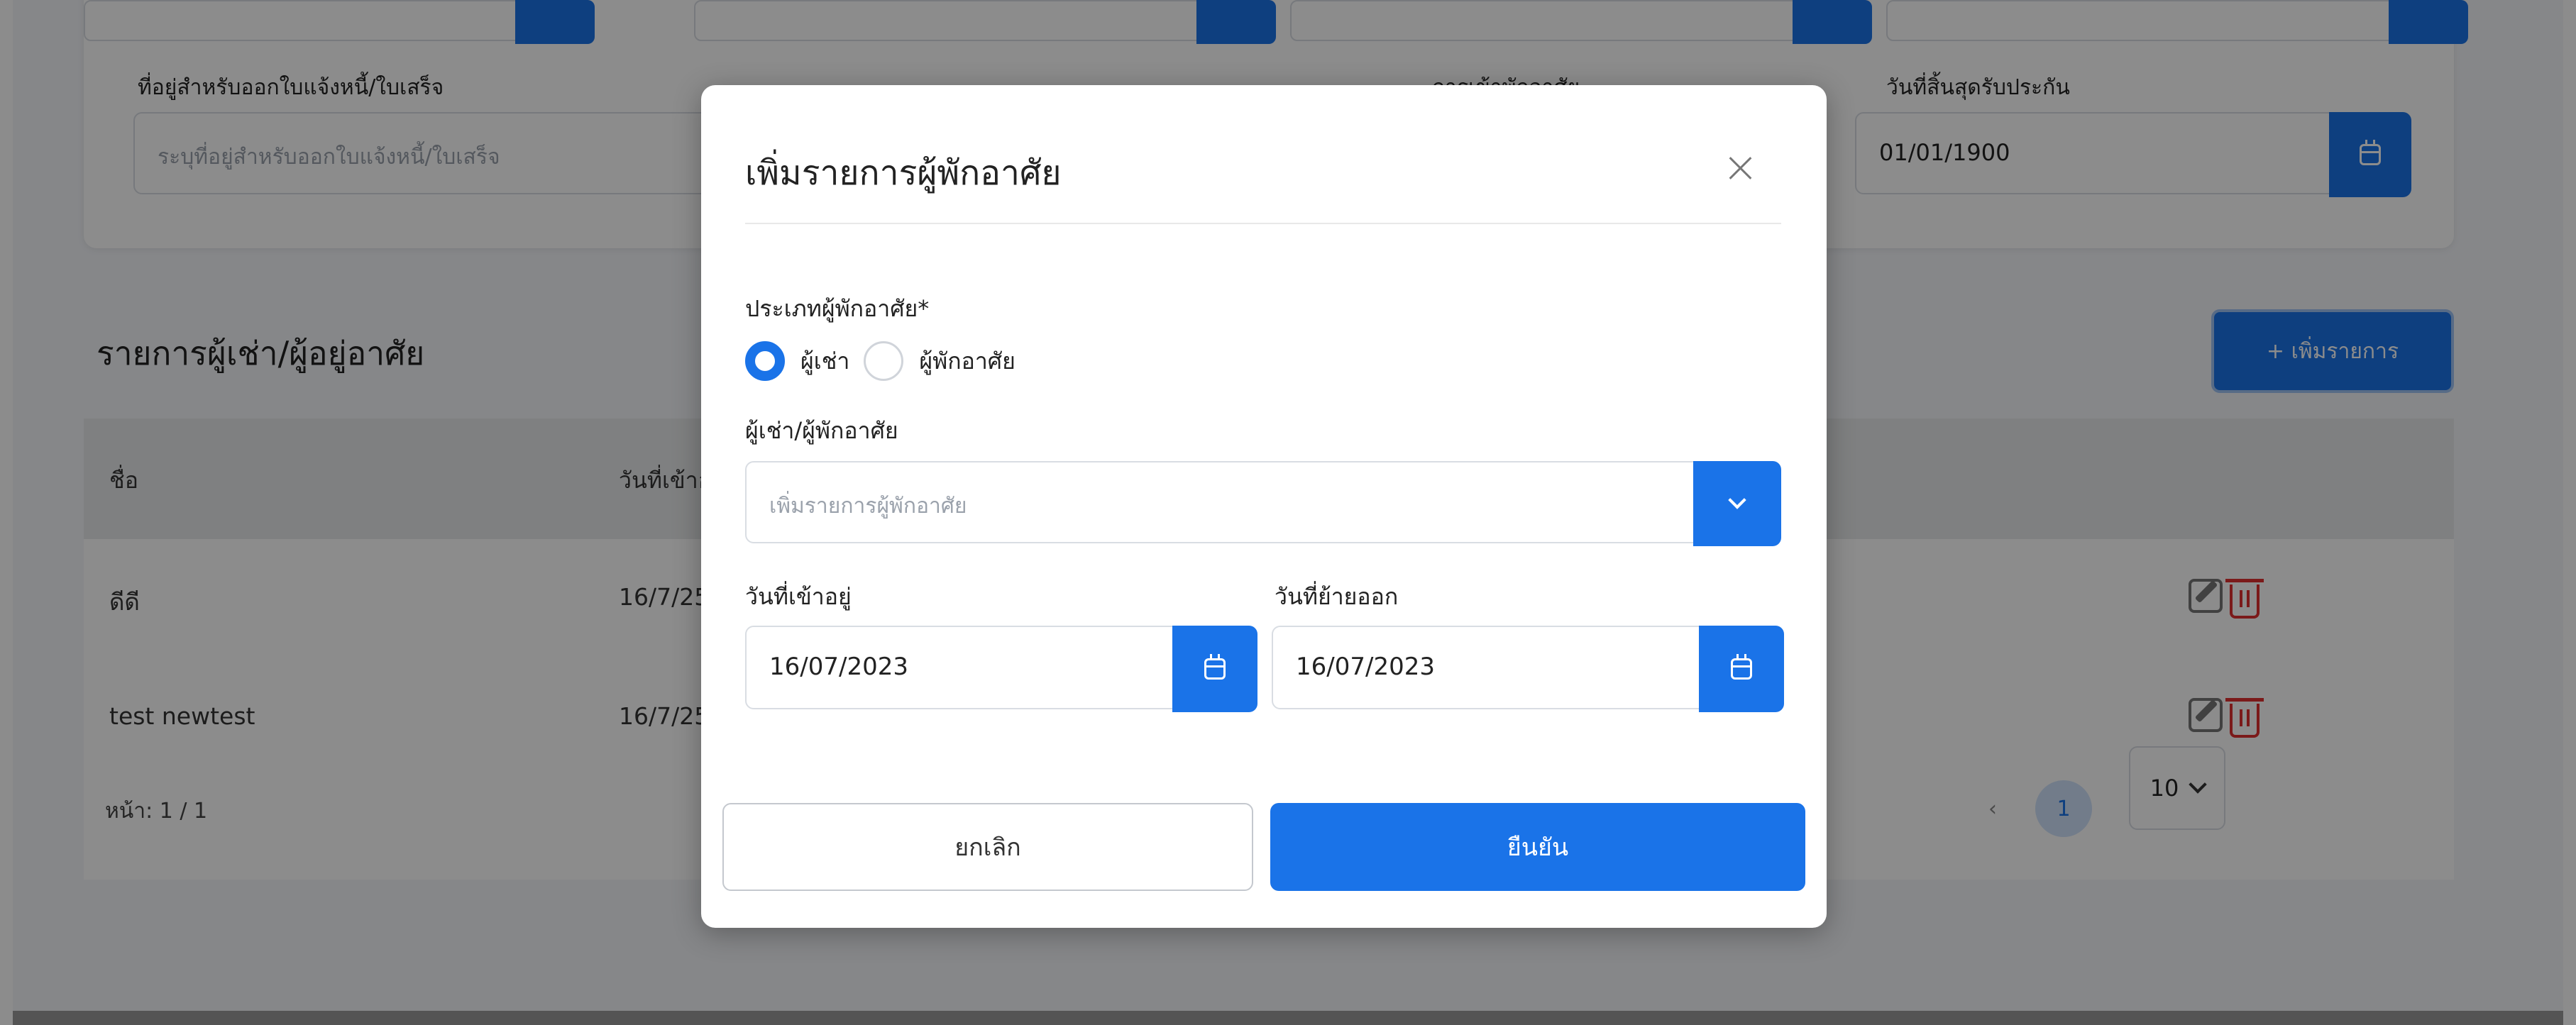  I want to click on radio-resident, so click(884, 361).